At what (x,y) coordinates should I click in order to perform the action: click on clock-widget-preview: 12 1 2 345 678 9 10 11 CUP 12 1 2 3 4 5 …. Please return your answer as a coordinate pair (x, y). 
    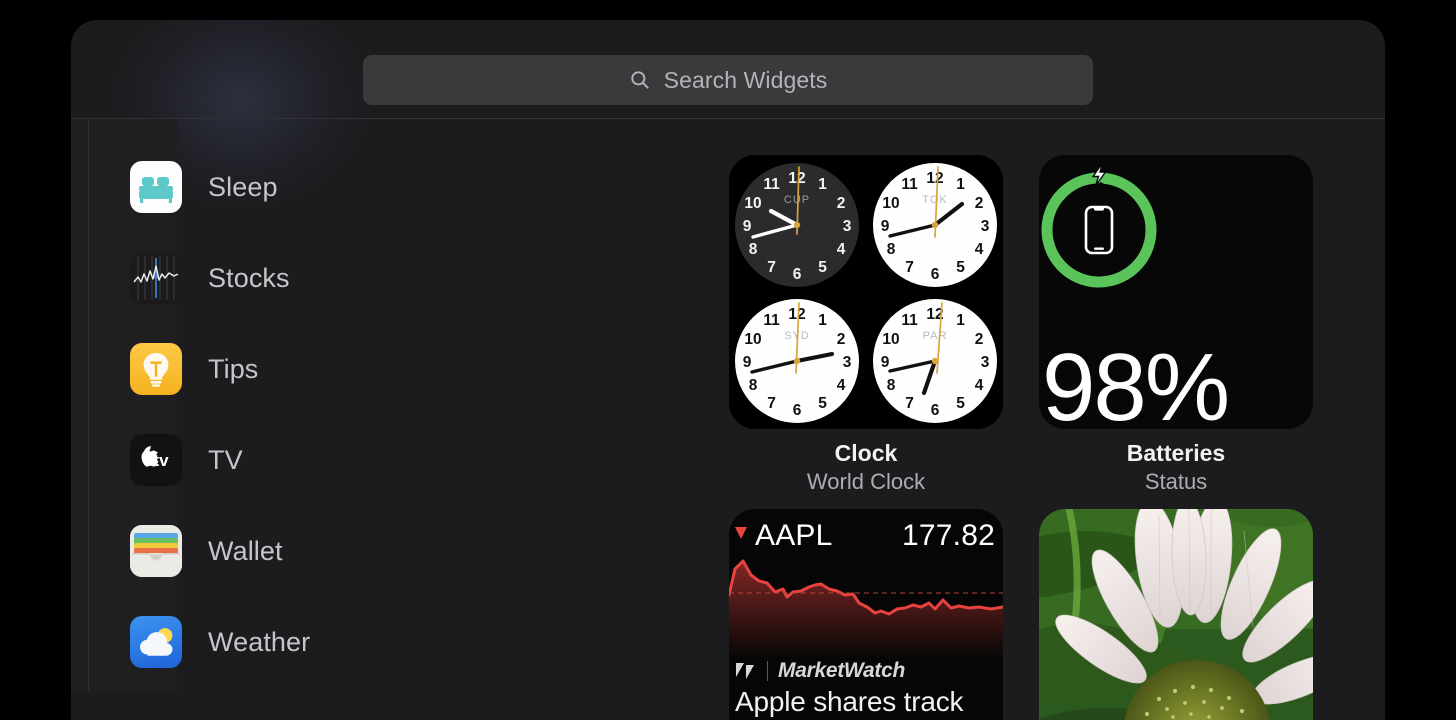
    Looking at the image, I should click on (866, 292).